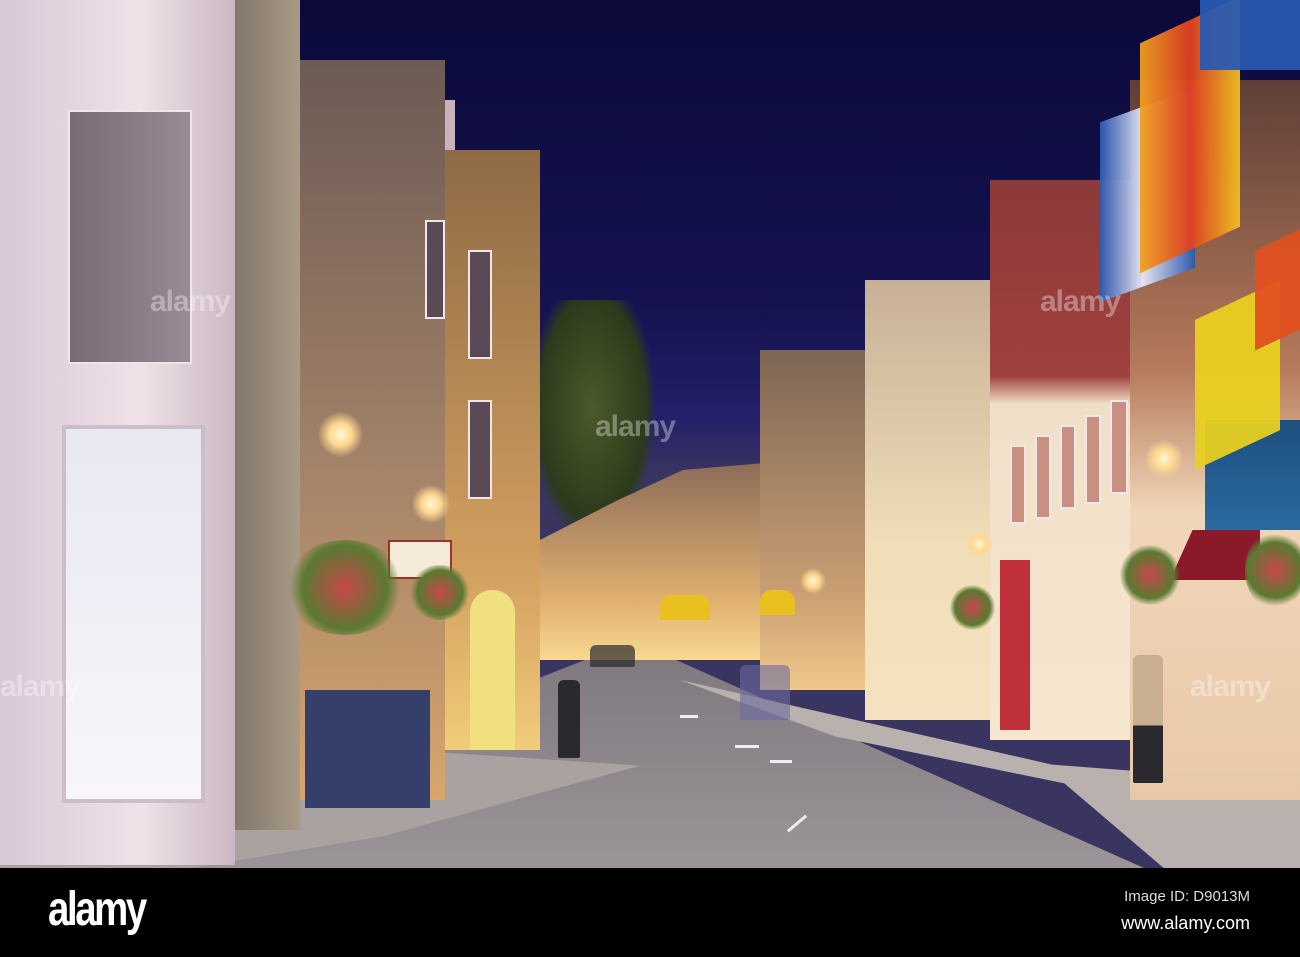 This screenshot has width=1300, height=957. I want to click on blue-flag, so click(1250, 35).